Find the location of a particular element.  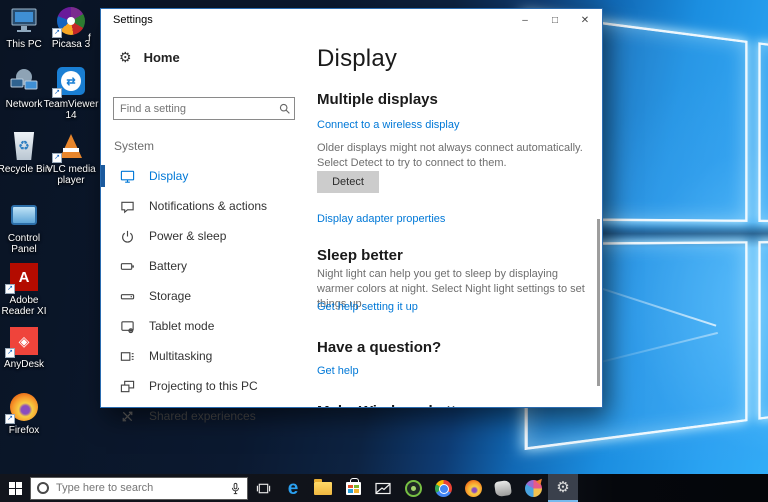

taskbar-mail-button is located at coordinates (383, 488).